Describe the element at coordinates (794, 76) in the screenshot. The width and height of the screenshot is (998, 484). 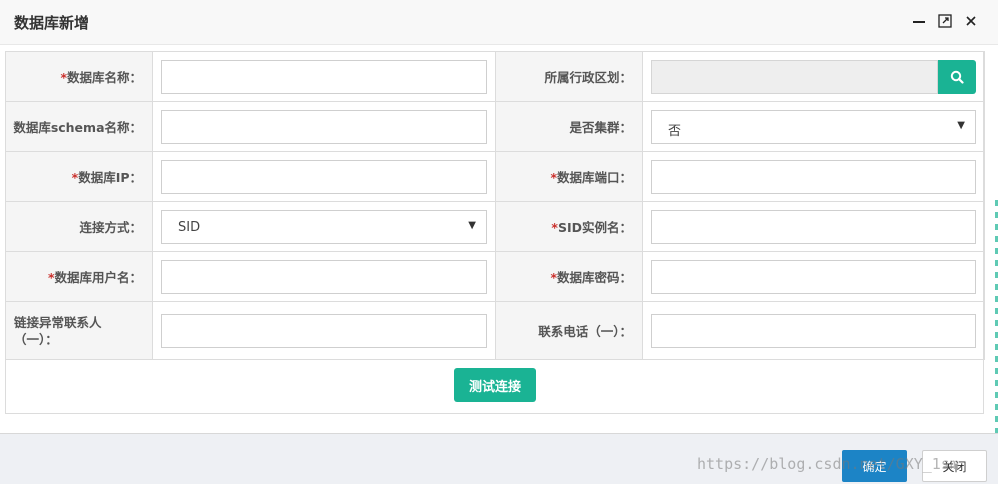
I see `region-input` at that location.